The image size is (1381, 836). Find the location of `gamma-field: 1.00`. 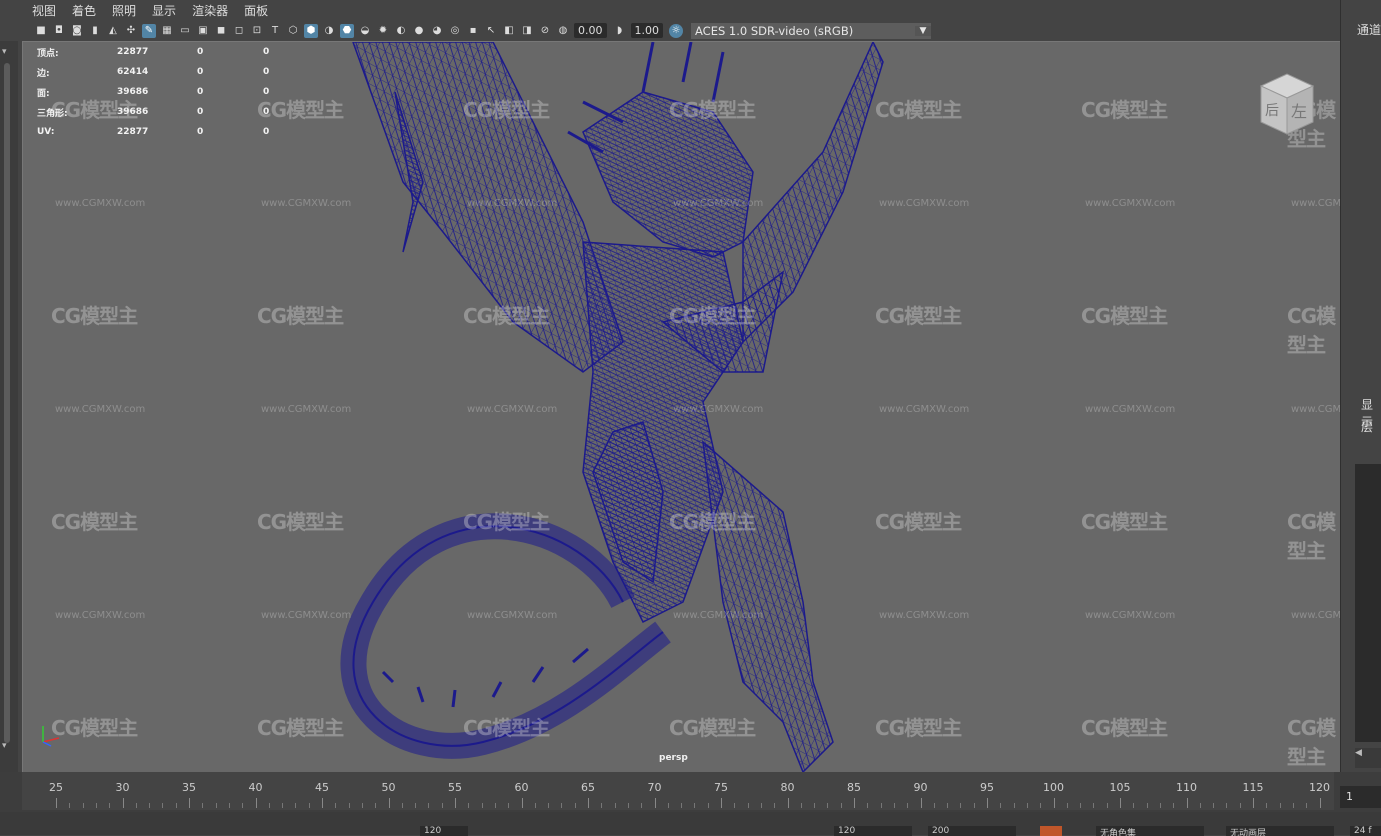

gamma-field: 1.00 is located at coordinates (646, 30).